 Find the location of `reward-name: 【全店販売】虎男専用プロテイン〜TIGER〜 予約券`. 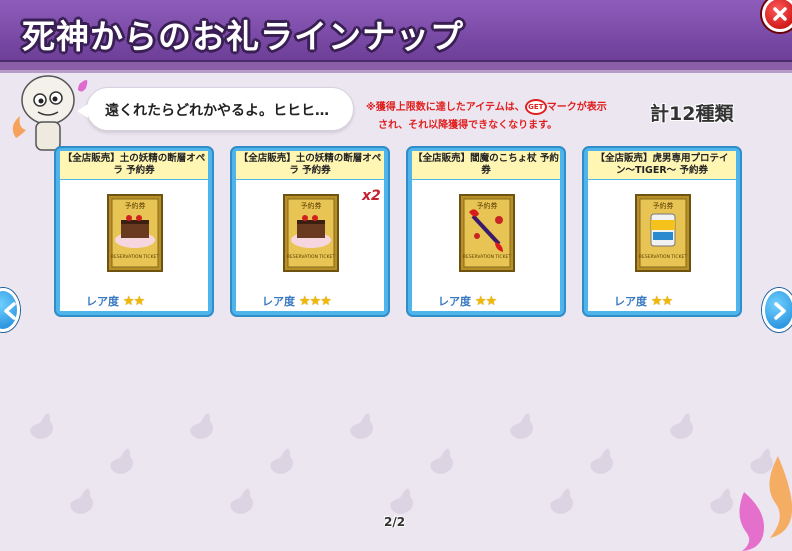

reward-name: 【全店販売】虎男専用プロテイン〜TIGER〜 予約券 is located at coordinates (662, 165).